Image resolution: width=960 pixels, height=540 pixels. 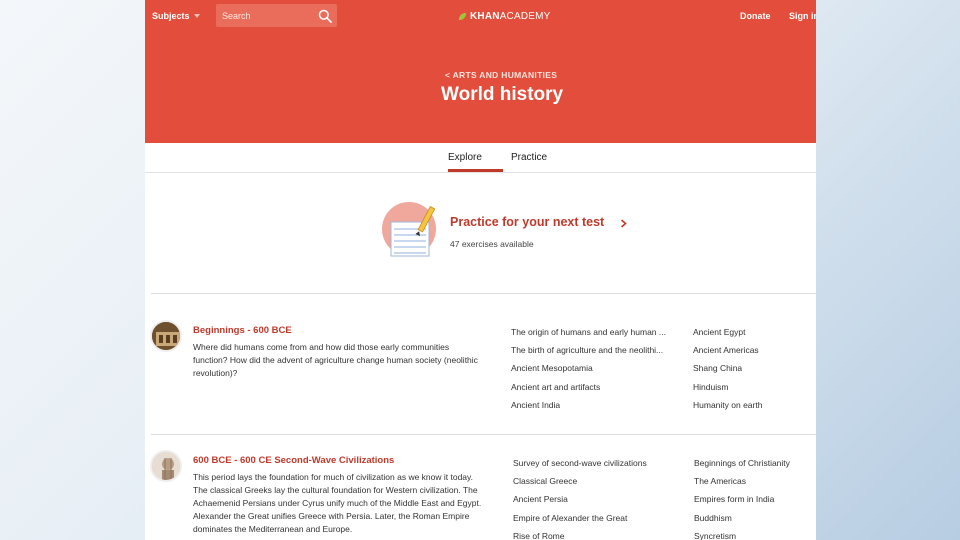 I want to click on logo-academy: ACADEMY, so click(x=525, y=16).